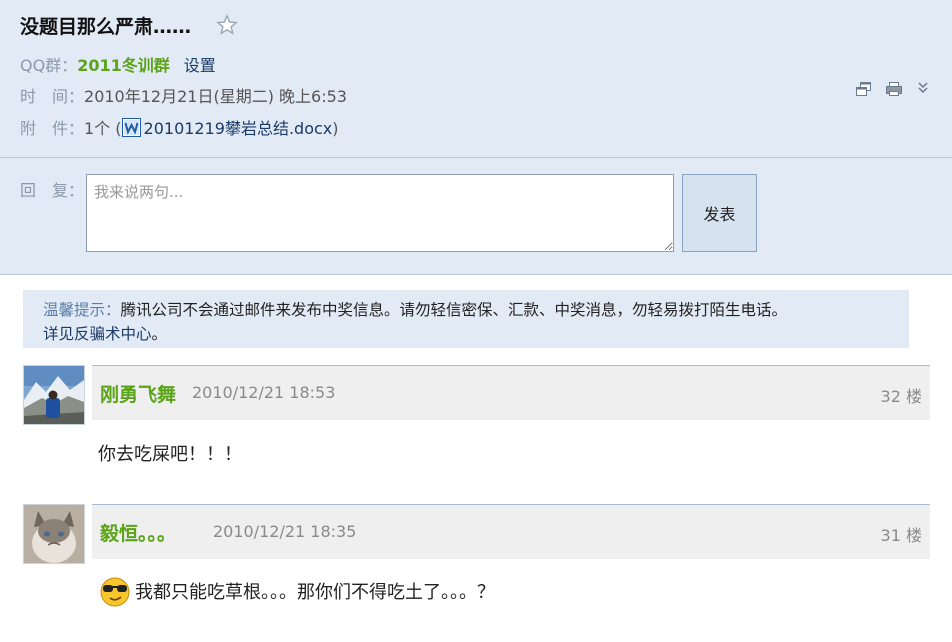 This screenshot has width=952, height=642. Describe the element at coordinates (159, 334) in the screenshot. I see `notice-end: 。` at that location.